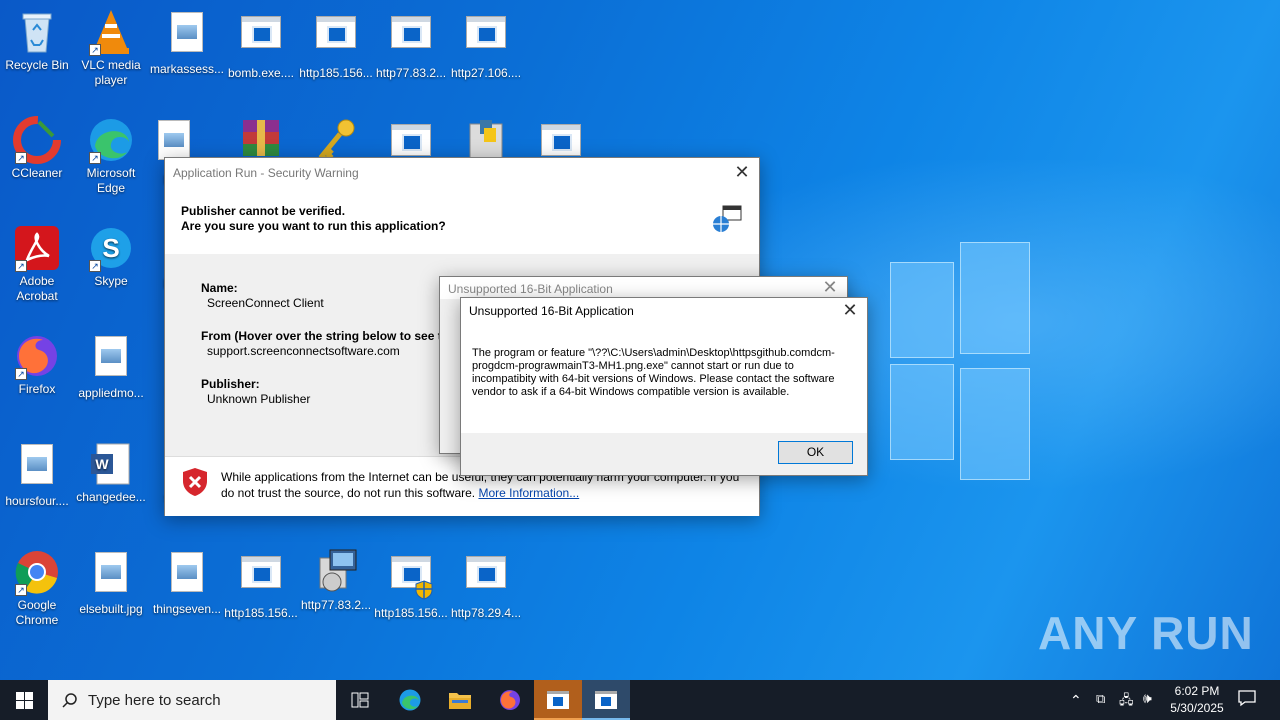 This screenshot has width=1280, height=720. What do you see at coordinates (265, 303) in the screenshot?
I see `name-value: ScreenConnect Client` at bounding box center [265, 303].